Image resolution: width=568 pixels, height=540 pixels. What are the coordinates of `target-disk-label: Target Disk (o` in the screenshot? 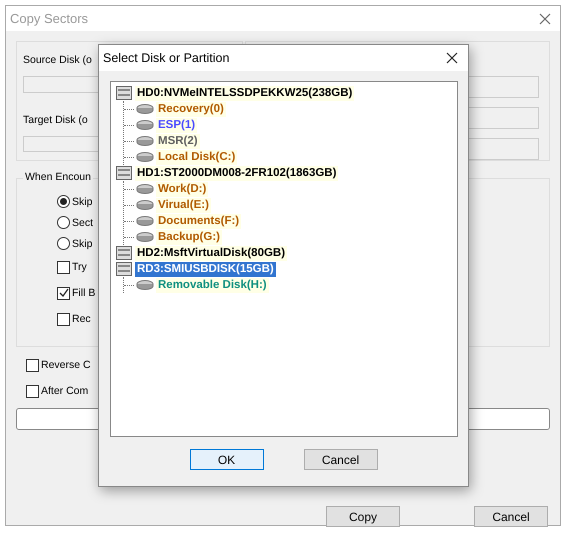 It's located at (55, 120).